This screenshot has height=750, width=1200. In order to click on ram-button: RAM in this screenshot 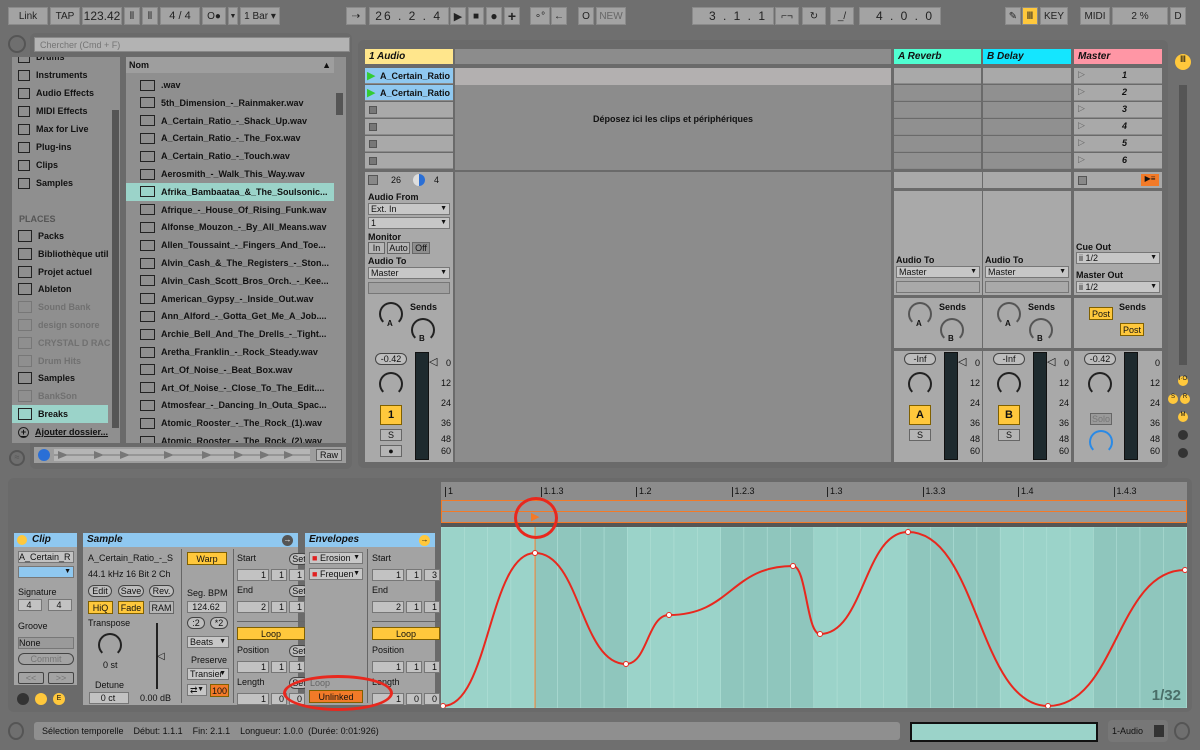, I will do `click(161, 607)`.